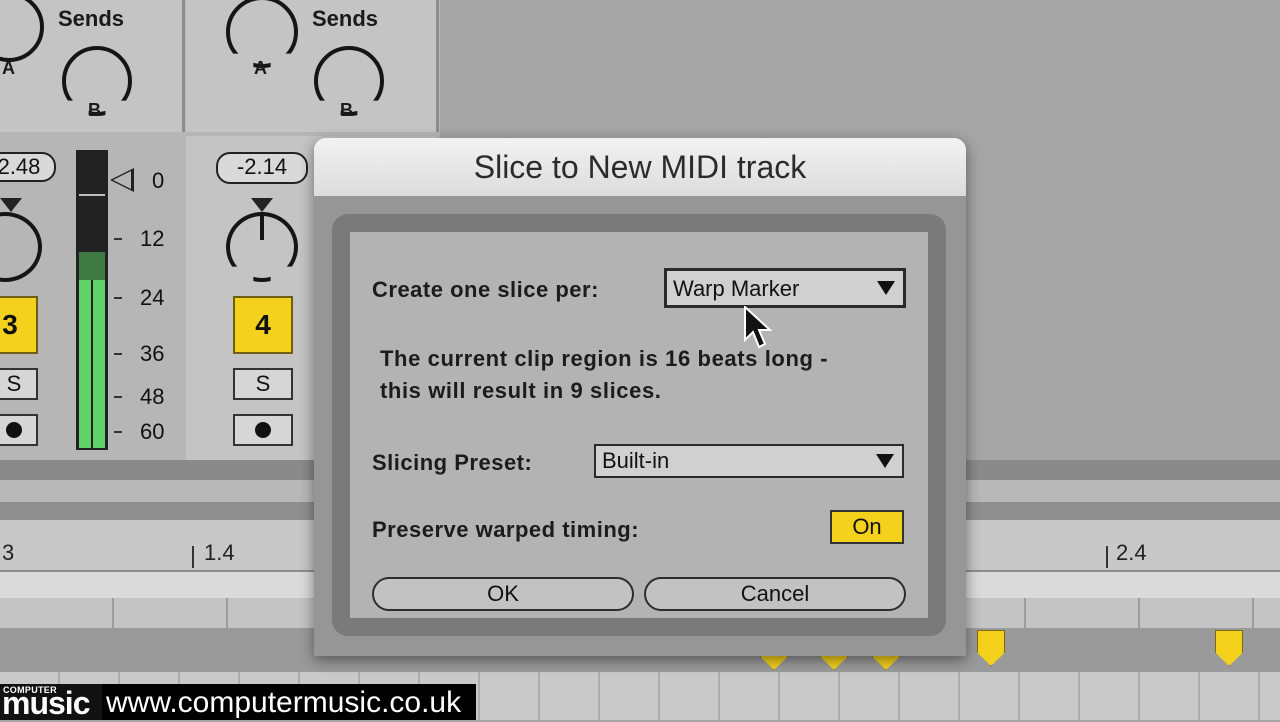 The height and width of the screenshot is (722, 1280). Describe the element at coordinates (219, 552) in the screenshot. I see `ruler-label: 1.4` at that location.